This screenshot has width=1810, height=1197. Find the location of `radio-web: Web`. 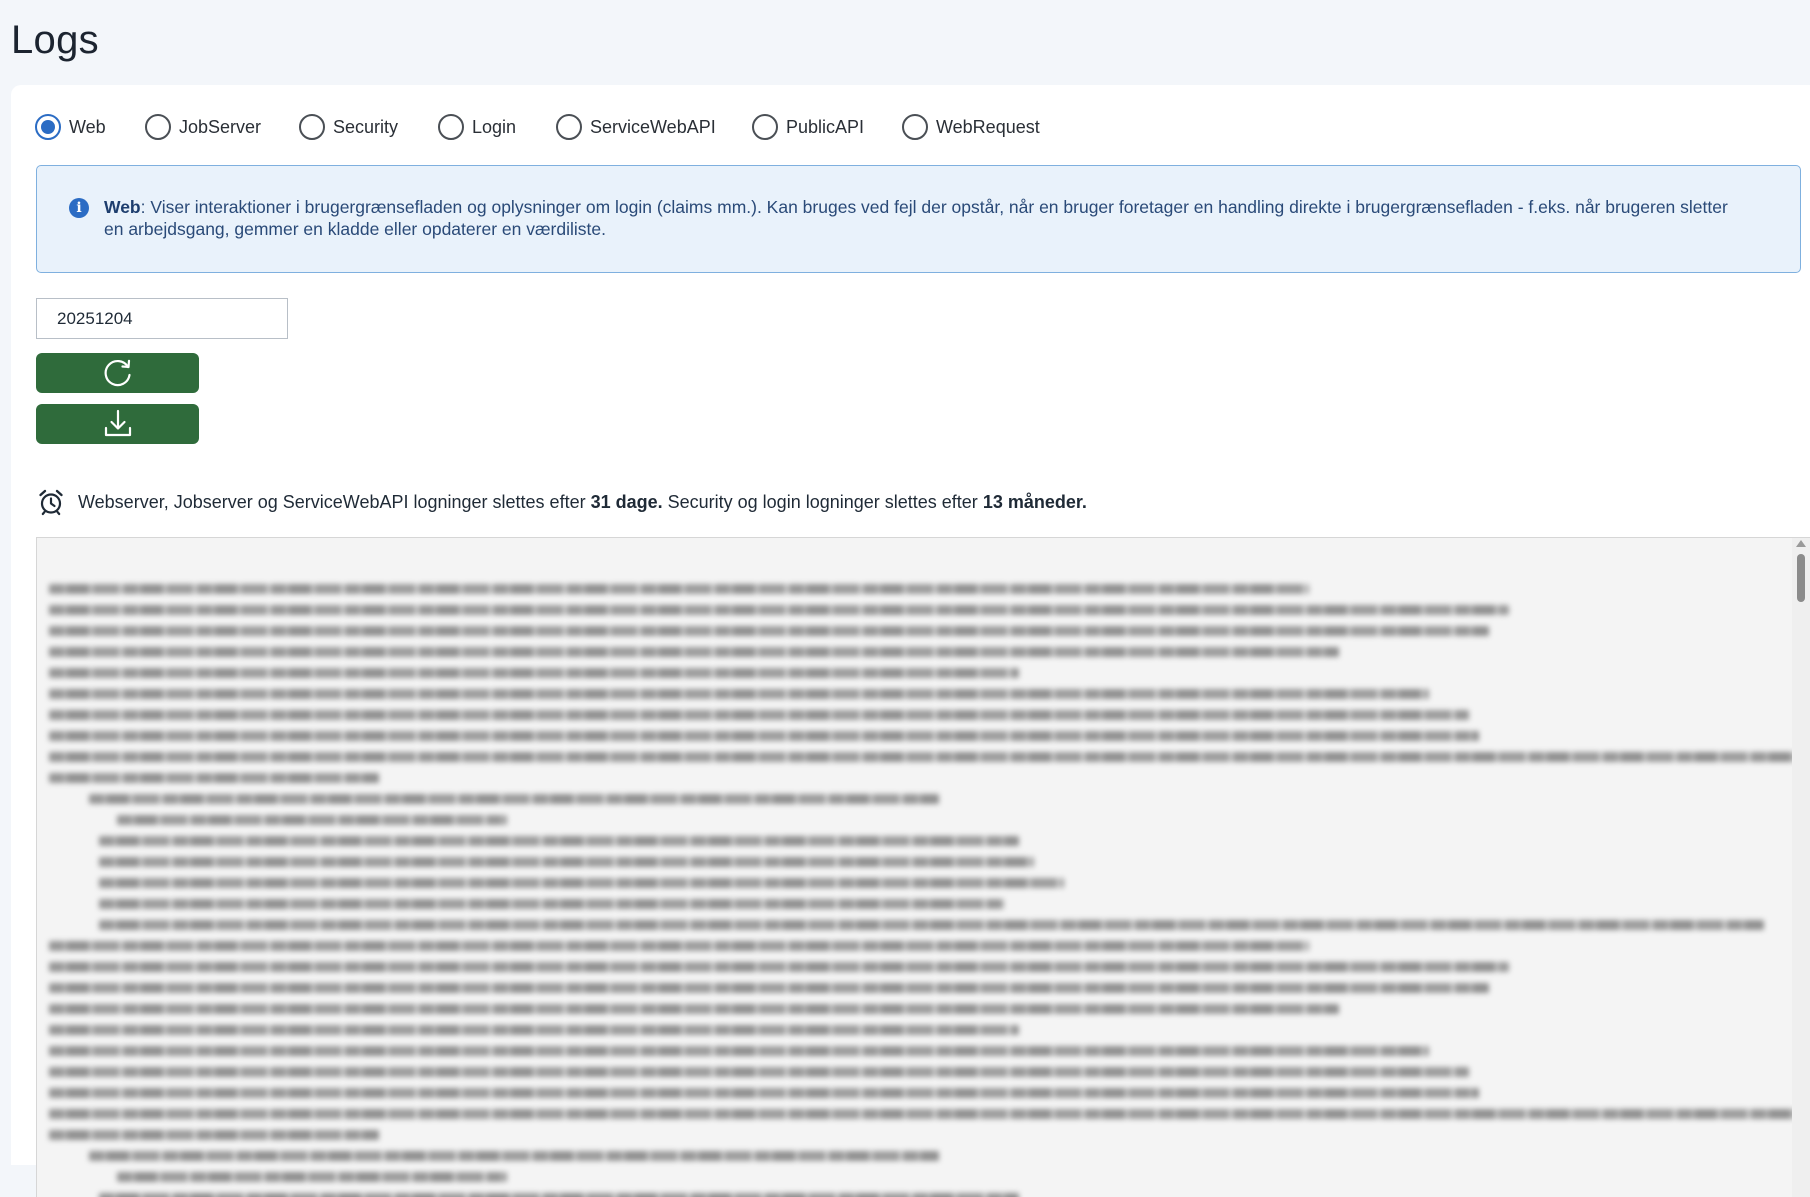

radio-web: Web is located at coordinates (90, 127).